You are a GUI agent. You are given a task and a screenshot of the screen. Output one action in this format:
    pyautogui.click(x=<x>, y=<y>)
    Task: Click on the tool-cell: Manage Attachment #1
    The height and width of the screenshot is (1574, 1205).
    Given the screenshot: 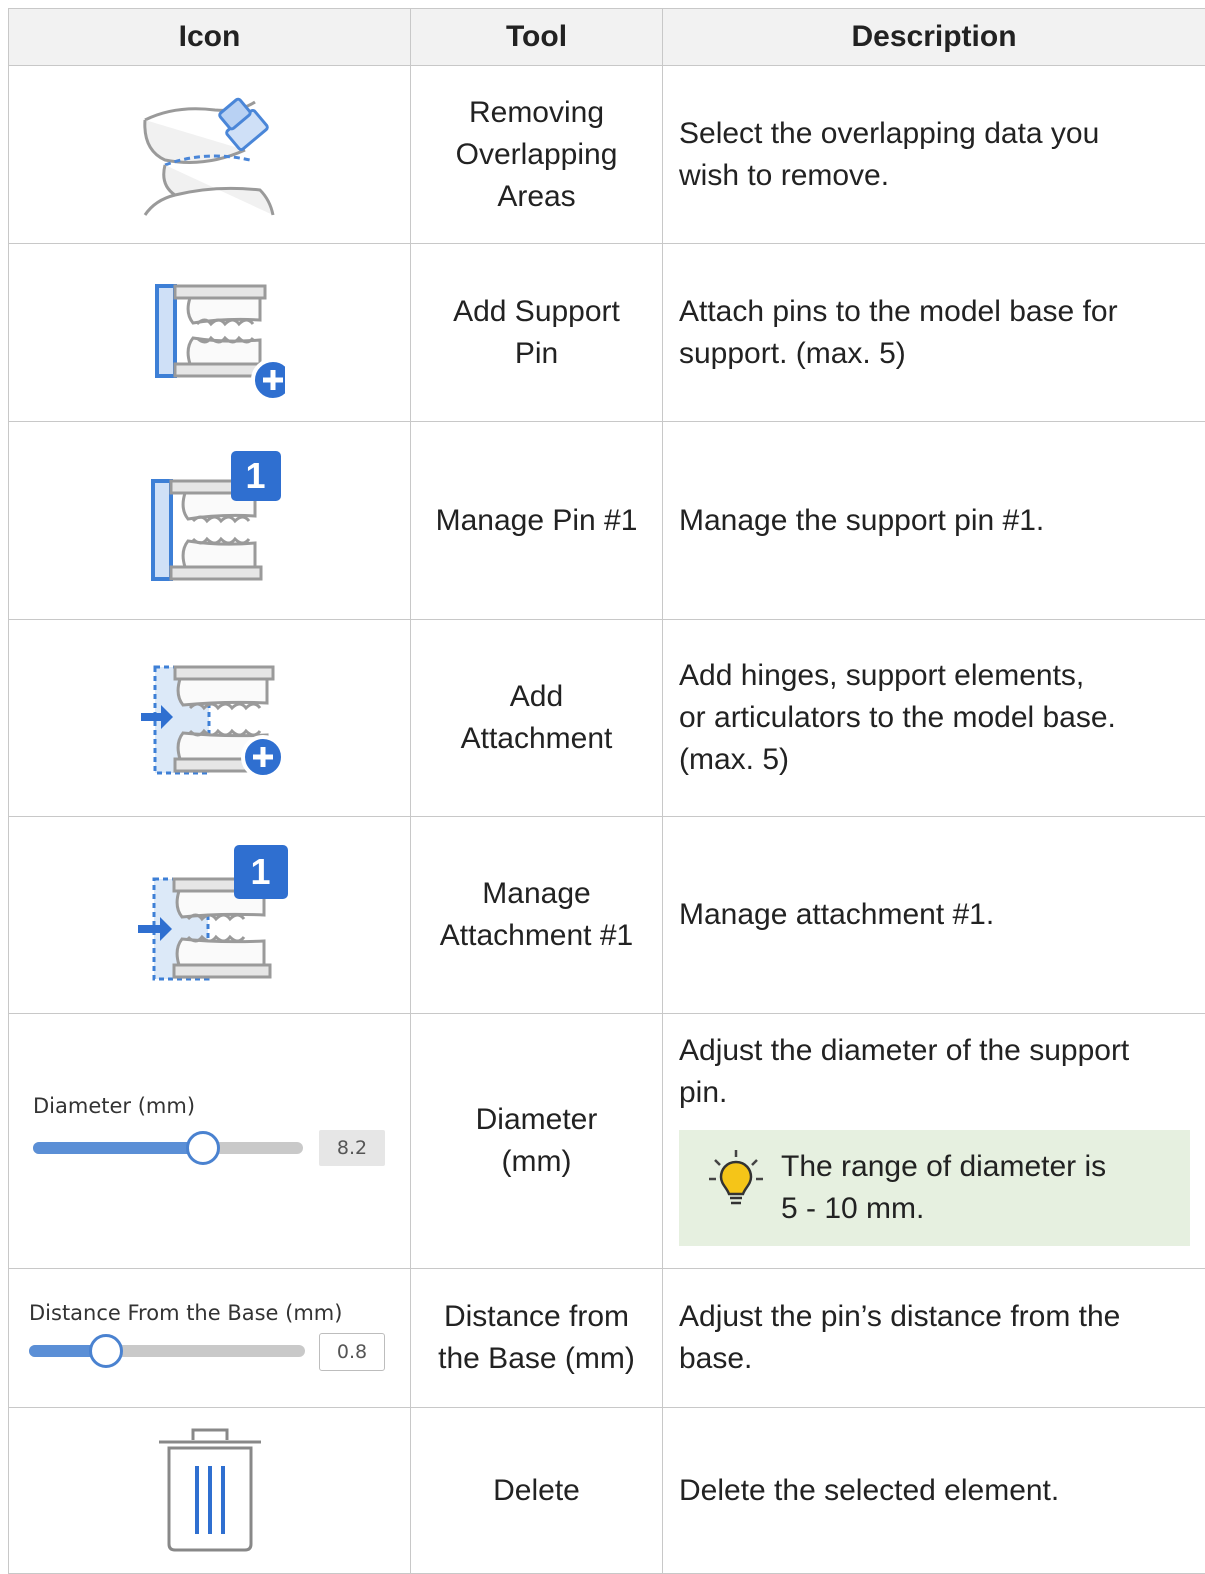 What is the action you would take?
    pyautogui.click(x=537, y=915)
    